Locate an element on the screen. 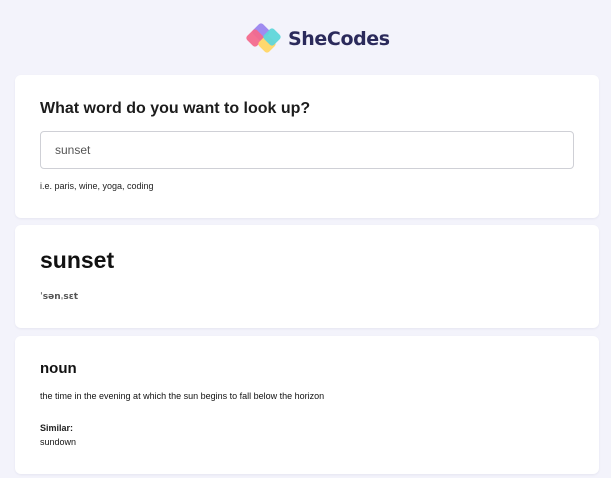 The width and height of the screenshot is (611, 478). search-hint: i.e. paris, wine, yoga, coding is located at coordinates (97, 186).